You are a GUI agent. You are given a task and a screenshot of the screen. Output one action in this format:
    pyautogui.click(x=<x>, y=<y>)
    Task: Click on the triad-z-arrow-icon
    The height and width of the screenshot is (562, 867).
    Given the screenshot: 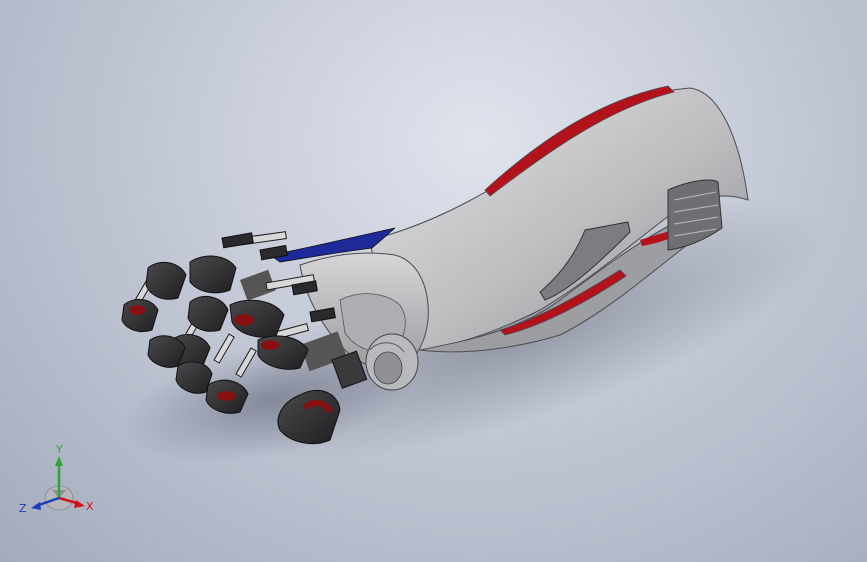 What is the action you would take?
    pyautogui.click(x=36, y=506)
    